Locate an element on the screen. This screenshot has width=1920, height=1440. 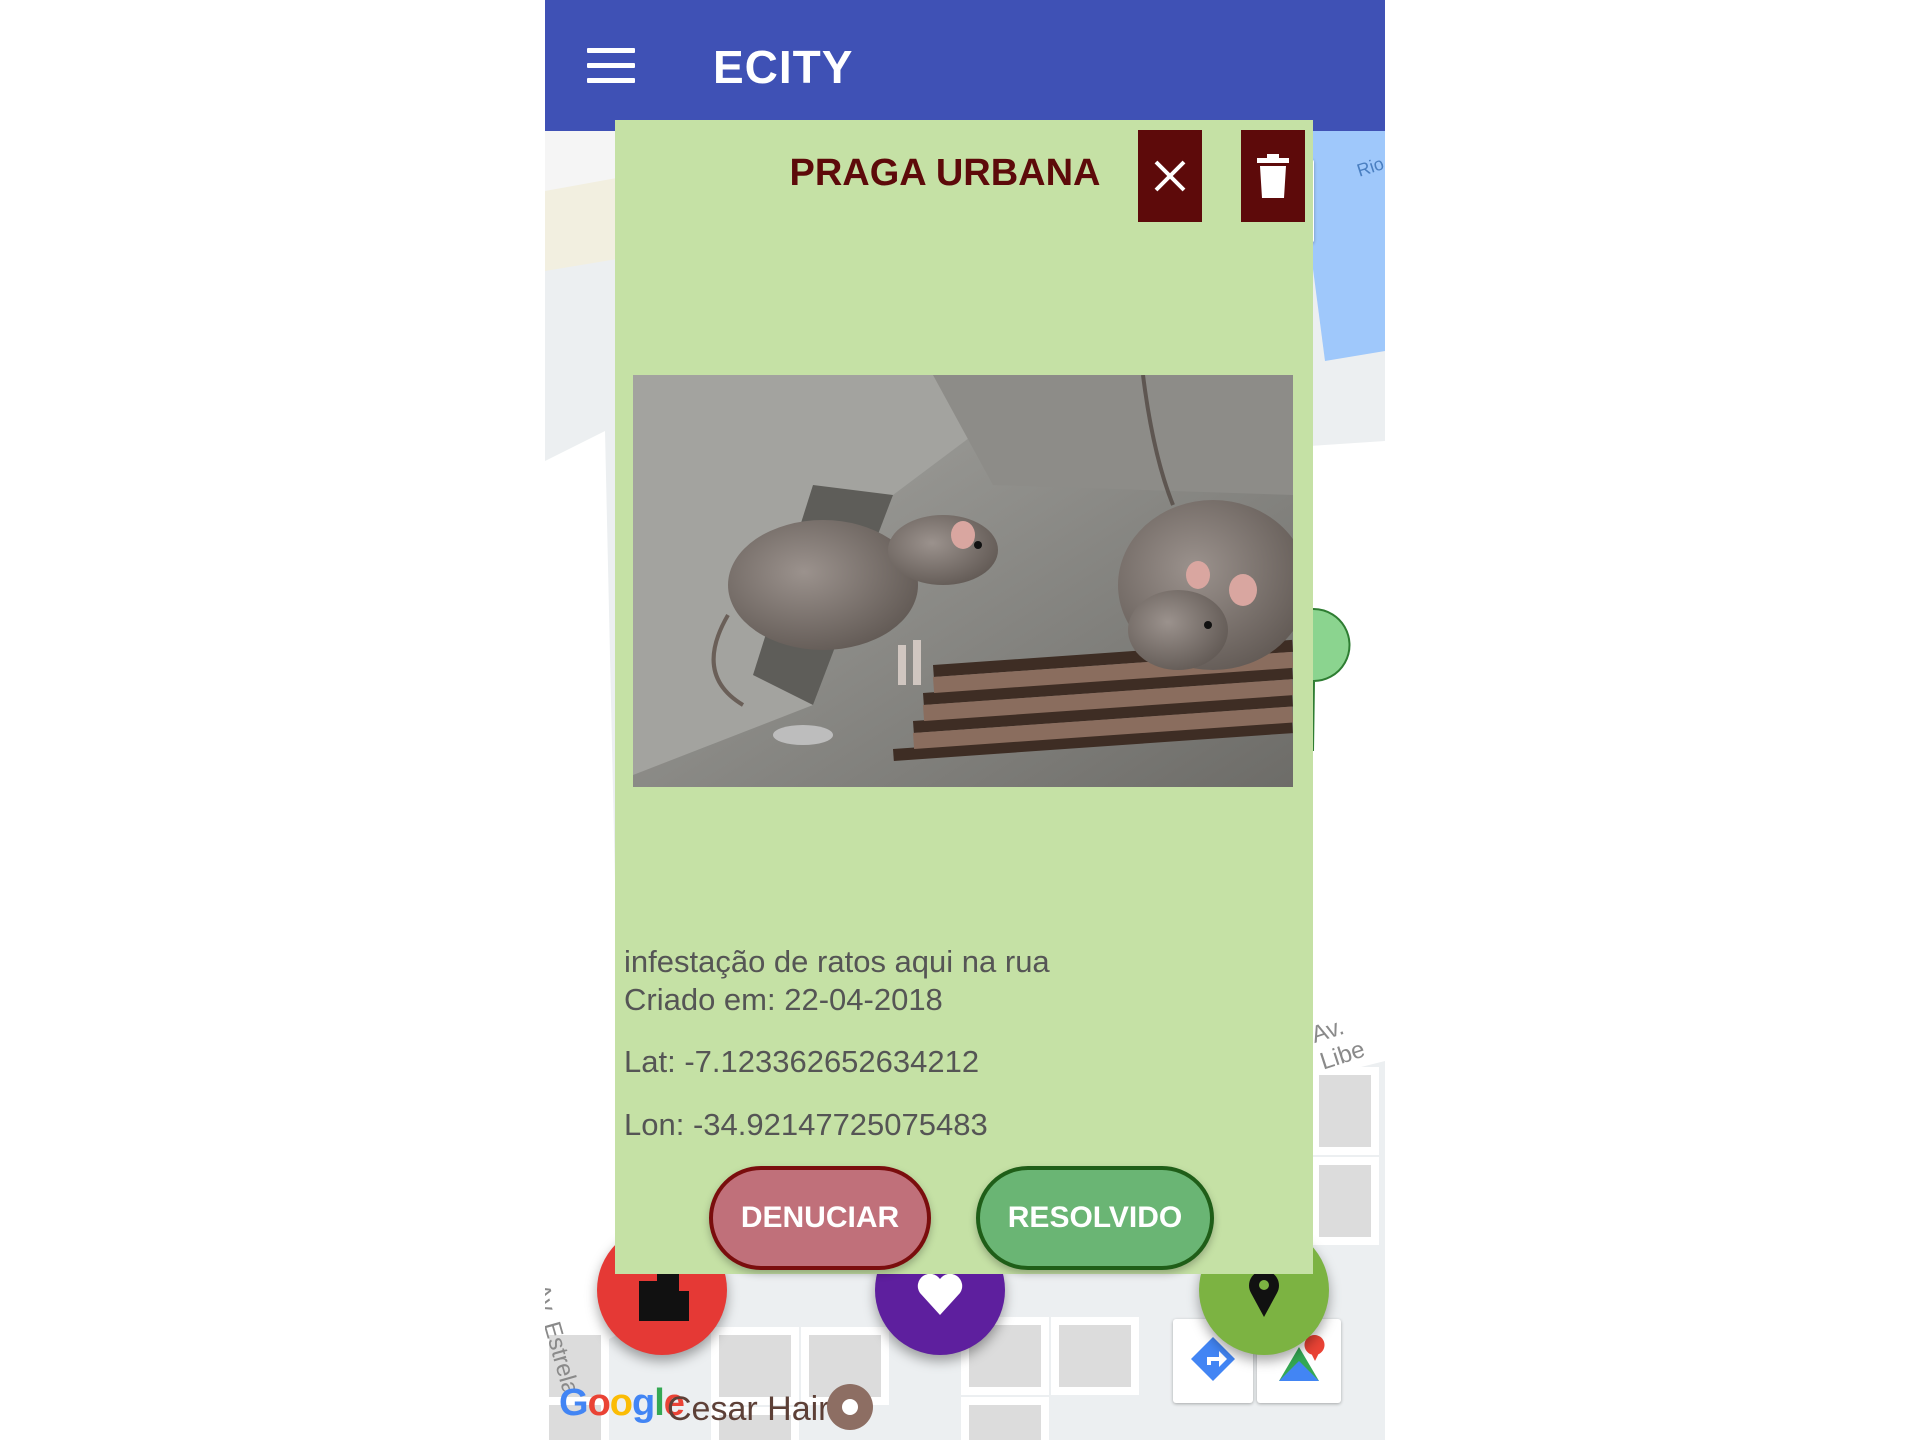
close-icon is located at coordinates (1170, 176).